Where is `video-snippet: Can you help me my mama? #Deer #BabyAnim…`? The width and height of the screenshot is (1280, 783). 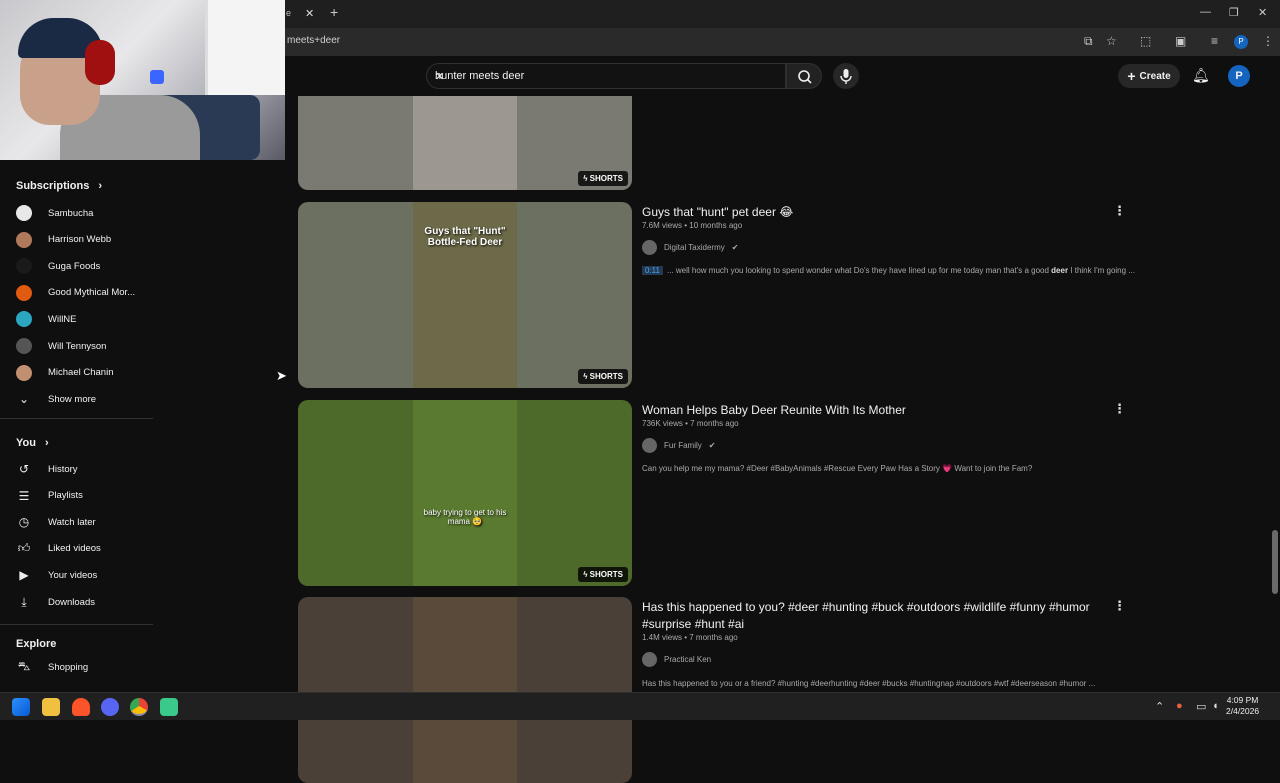
video-snippet: Can you help me my mama? #Deer #BabyAnim… is located at coordinates (892, 468).